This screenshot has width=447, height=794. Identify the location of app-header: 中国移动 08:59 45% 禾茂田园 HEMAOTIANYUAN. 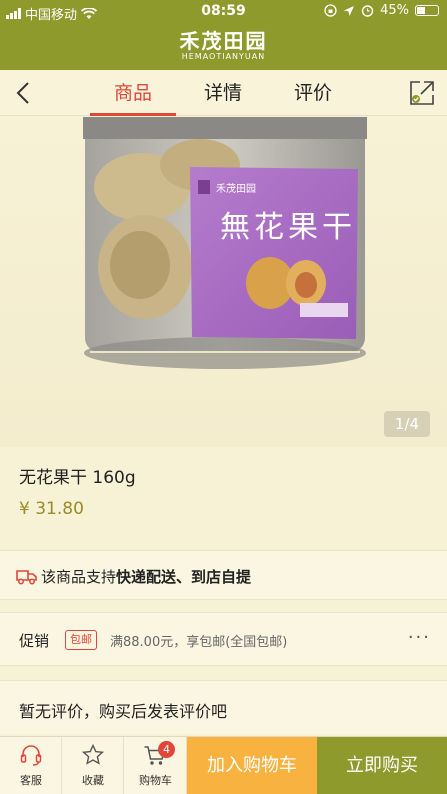
(223, 35).